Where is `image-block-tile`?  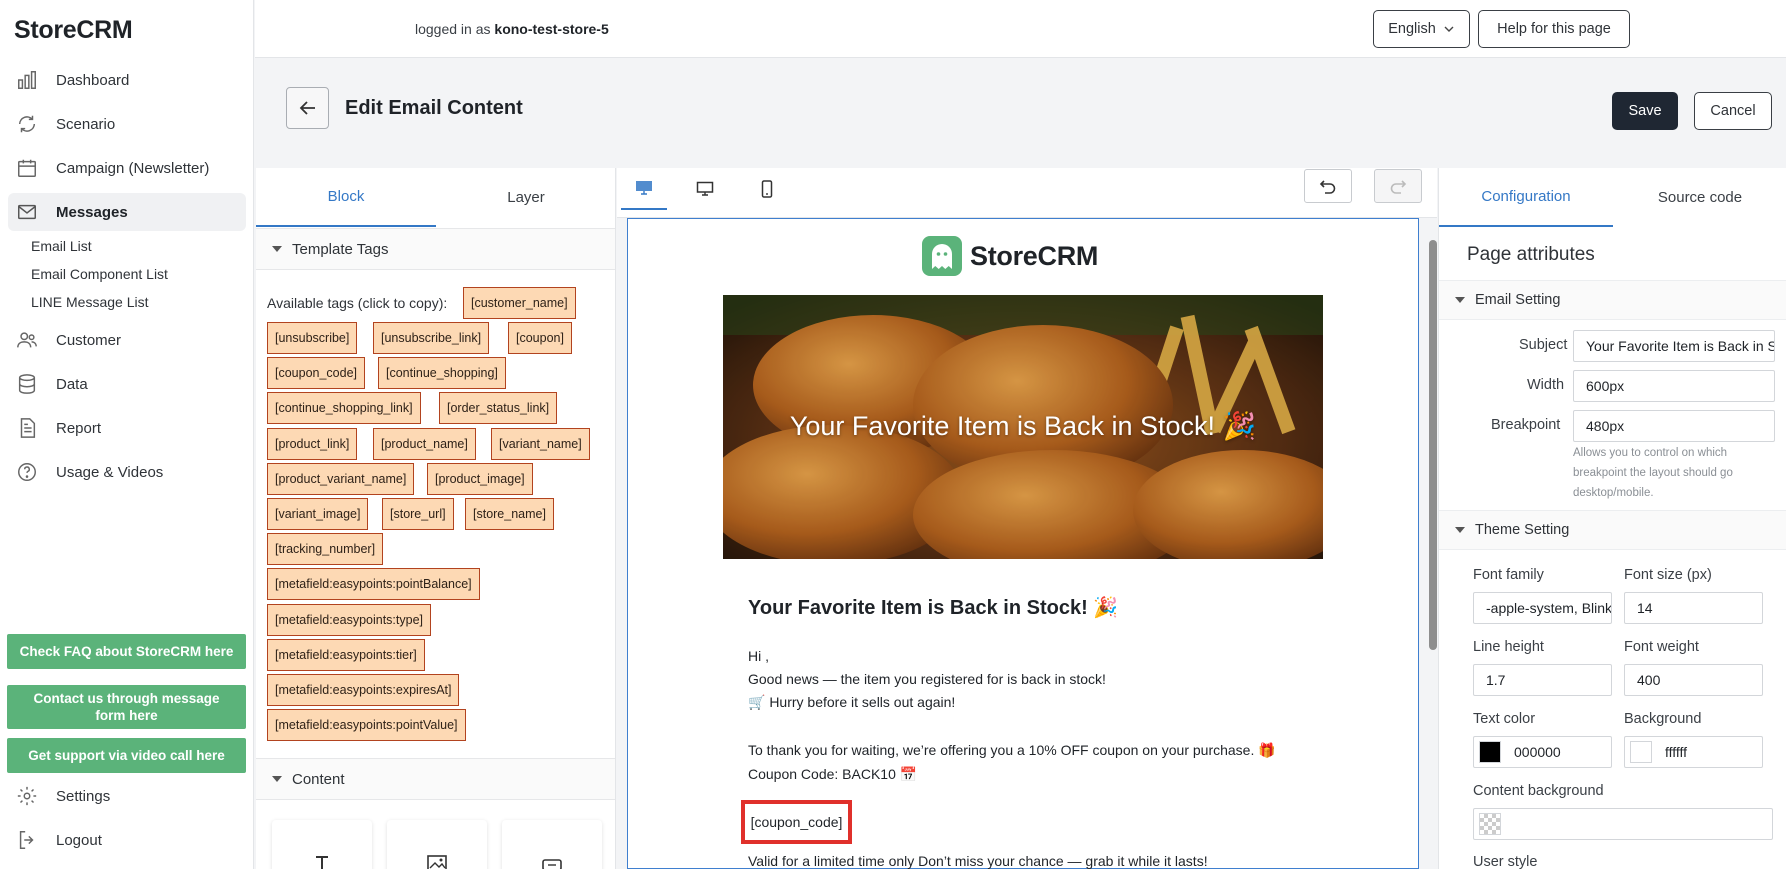
image-block-tile is located at coordinates (437, 844).